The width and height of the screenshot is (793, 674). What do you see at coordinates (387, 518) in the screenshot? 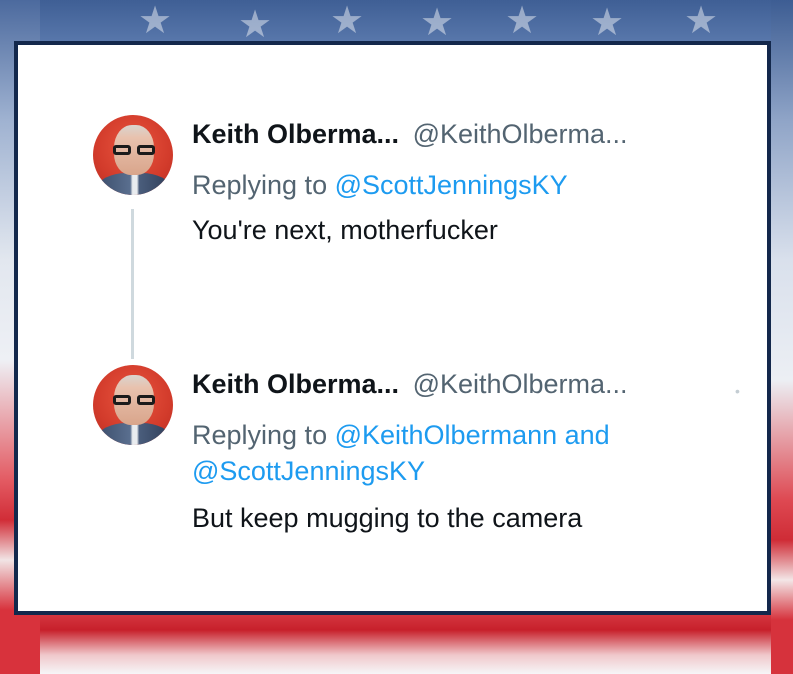
I see `tweet-text: But keep mugging to the camera` at bounding box center [387, 518].